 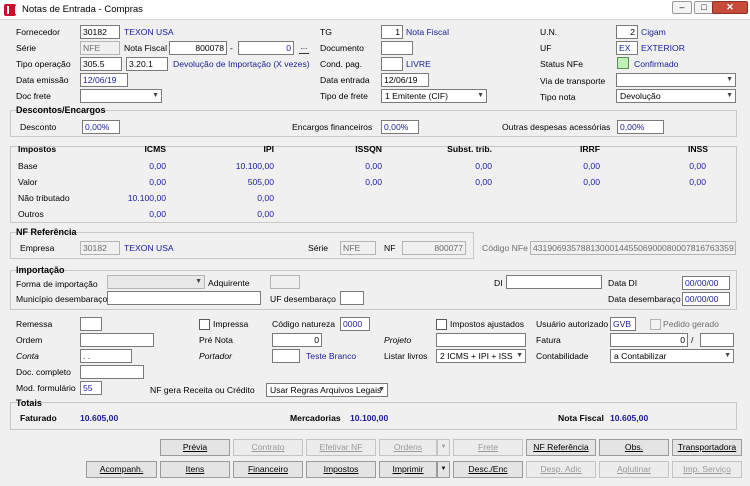 What do you see at coordinates (101, 127) in the screenshot?
I see `desconto-input: 0,00%` at bounding box center [101, 127].